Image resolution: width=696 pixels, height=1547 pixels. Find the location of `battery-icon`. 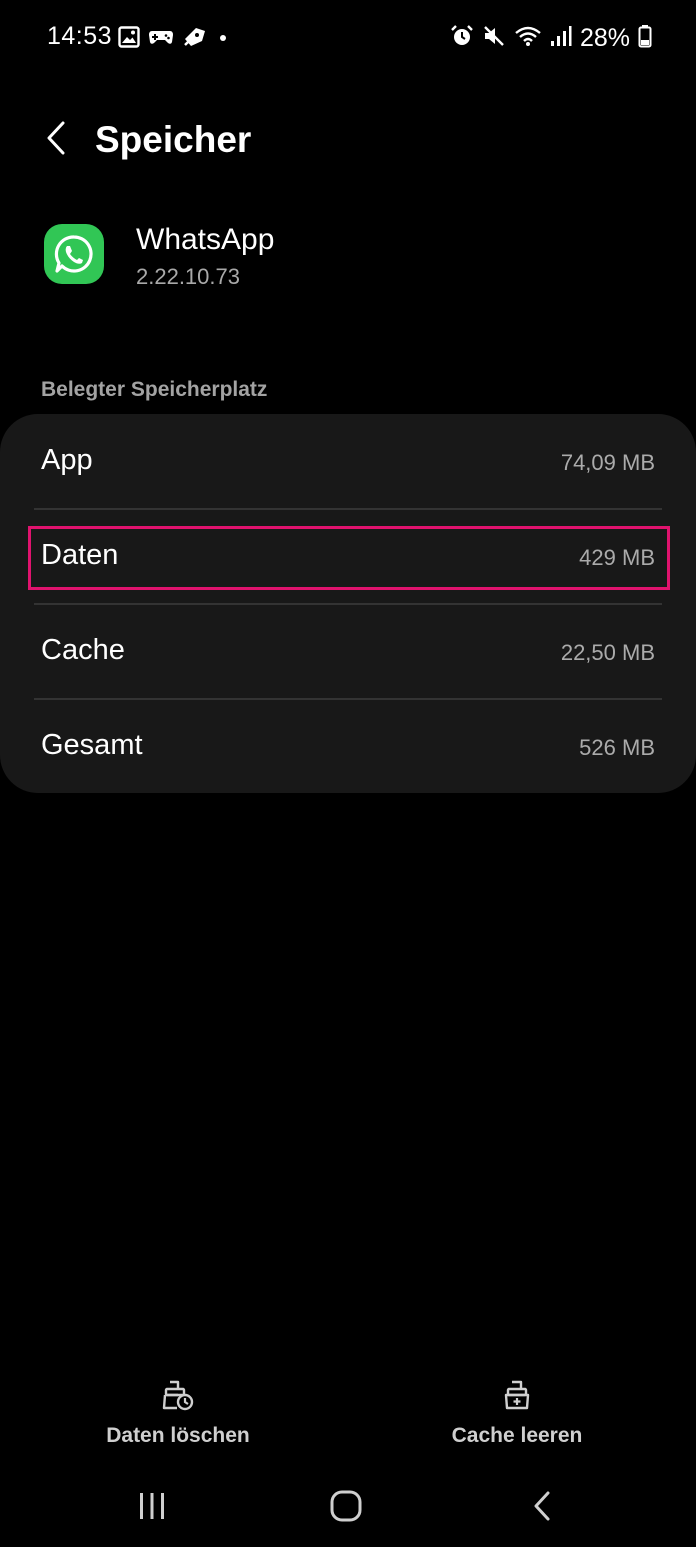

battery-icon is located at coordinates (645, 38).